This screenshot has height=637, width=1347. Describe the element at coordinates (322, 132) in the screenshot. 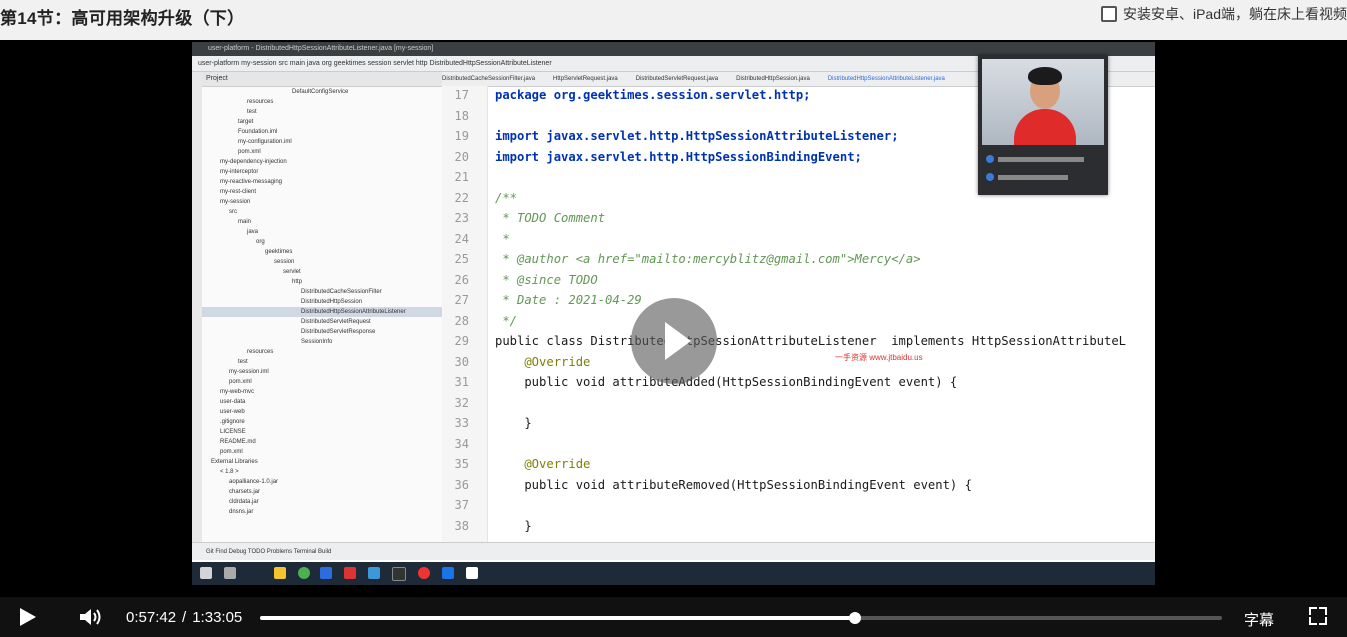

I see `project-tree-item: Foundation.iml` at that location.